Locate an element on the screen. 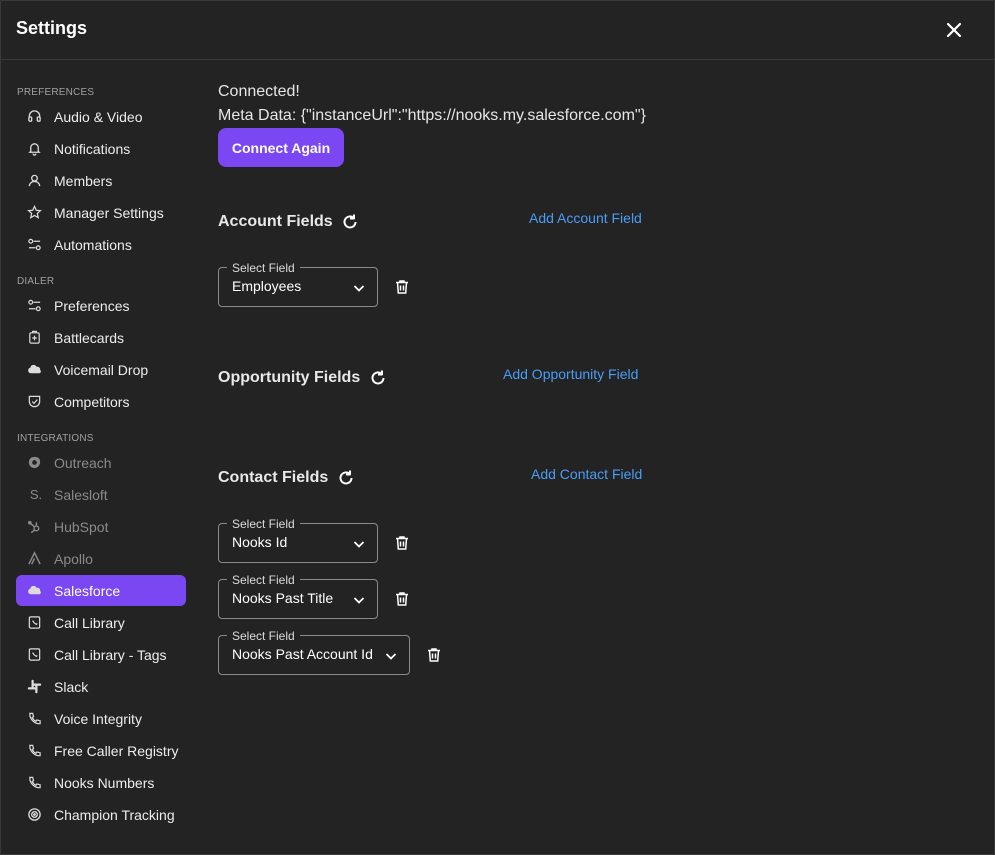  sidebar-item-label: Apollo is located at coordinates (73, 559).